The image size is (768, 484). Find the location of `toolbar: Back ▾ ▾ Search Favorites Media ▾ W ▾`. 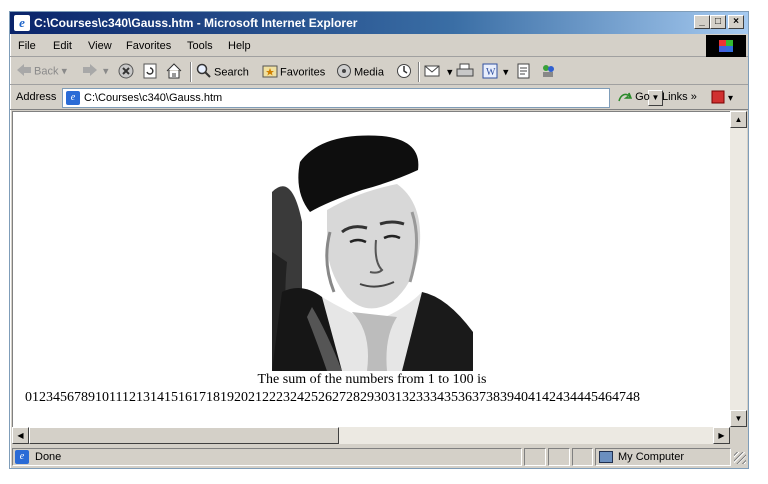

toolbar: Back ▾ ▾ Search Favorites Media ▾ W ▾ is located at coordinates (379, 71).